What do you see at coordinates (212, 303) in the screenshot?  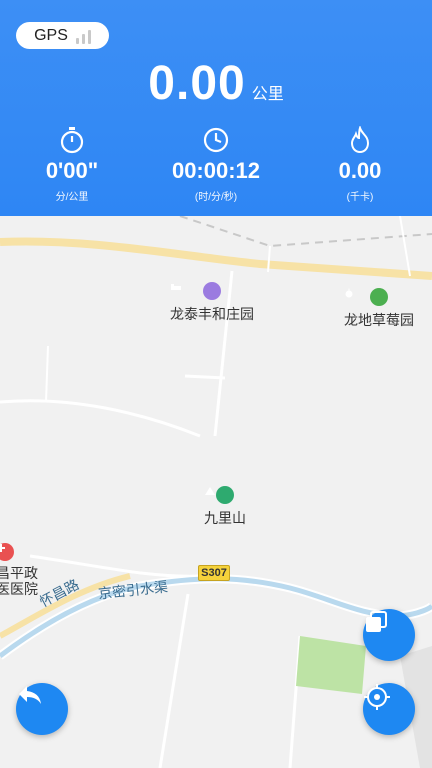 I see `poi-longtai: 龙泰丰和庄园` at bounding box center [212, 303].